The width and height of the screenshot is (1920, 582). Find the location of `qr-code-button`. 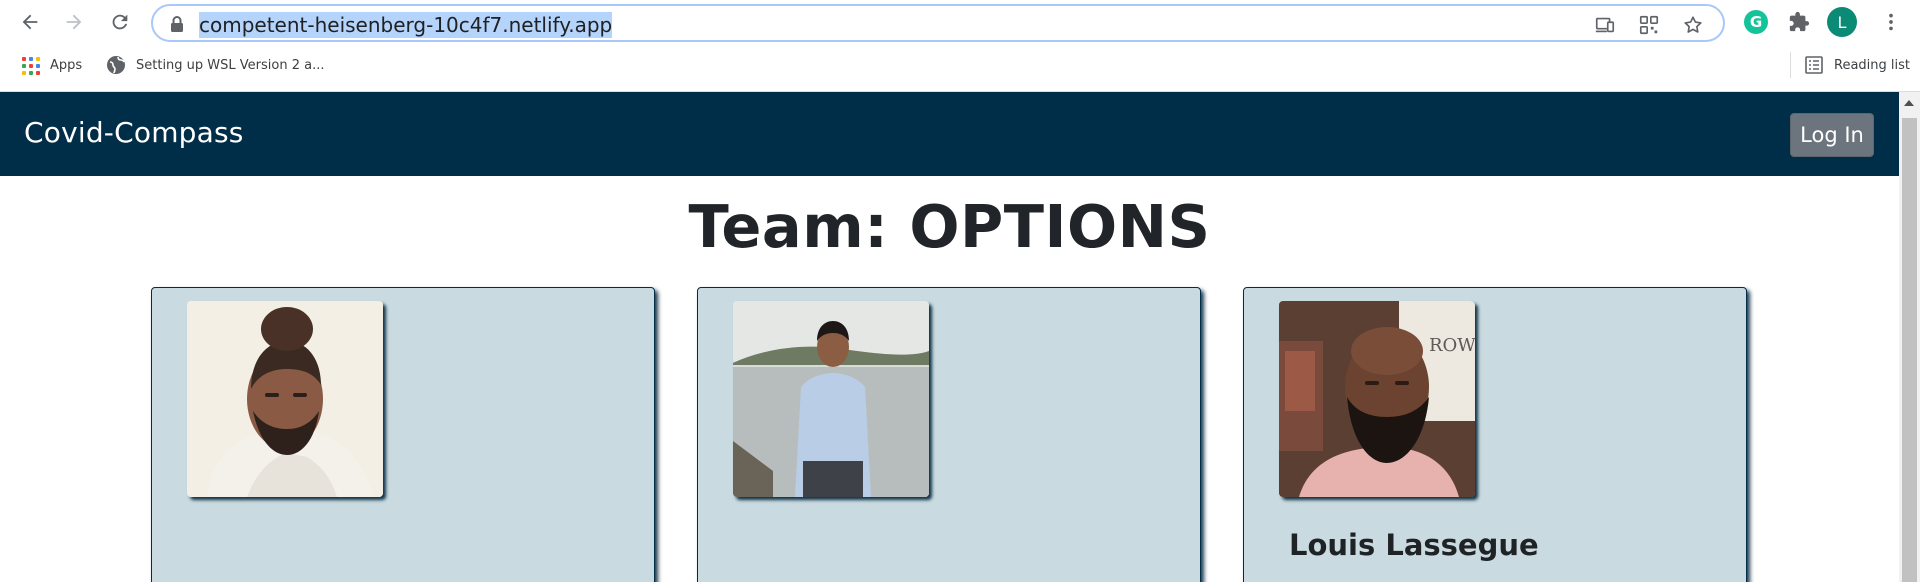

qr-code-button is located at coordinates (1649, 25).